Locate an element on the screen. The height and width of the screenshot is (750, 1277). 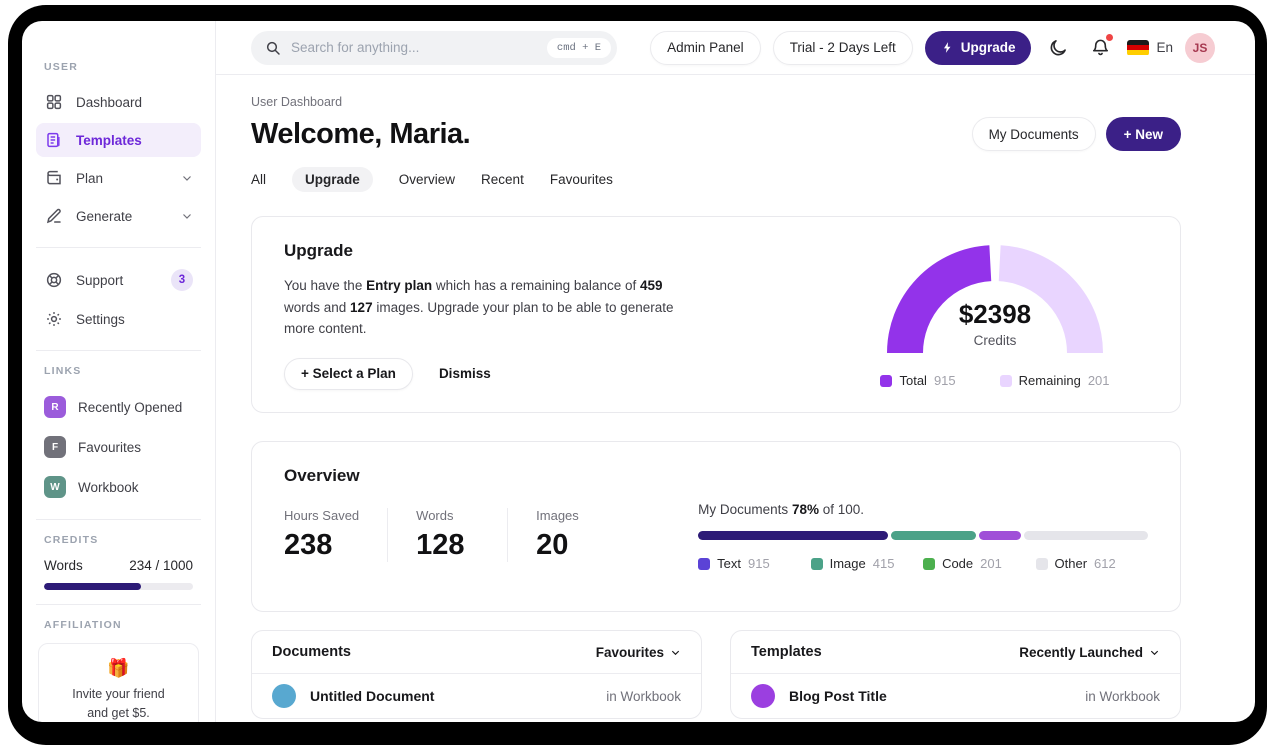
legend-item-total: Total 915 is located at coordinates (918, 380).